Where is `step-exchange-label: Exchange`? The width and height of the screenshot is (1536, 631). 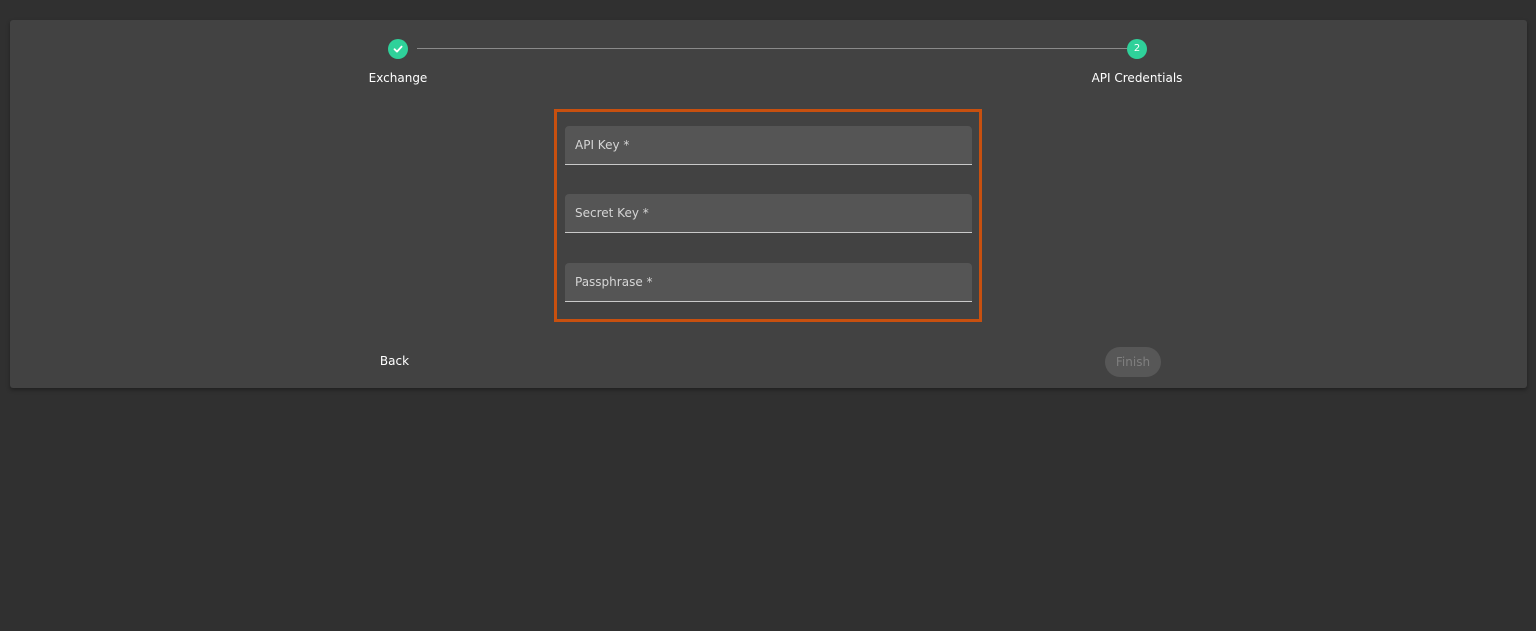 step-exchange-label: Exchange is located at coordinates (398, 78).